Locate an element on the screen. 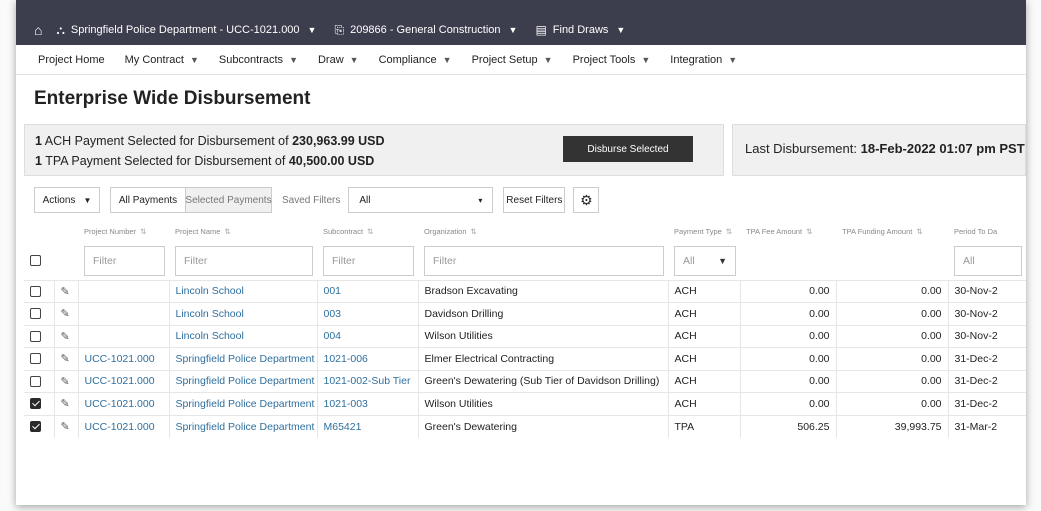 The image size is (1041, 511). subcontract-filter: Filter is located at coordinates (368, 260).